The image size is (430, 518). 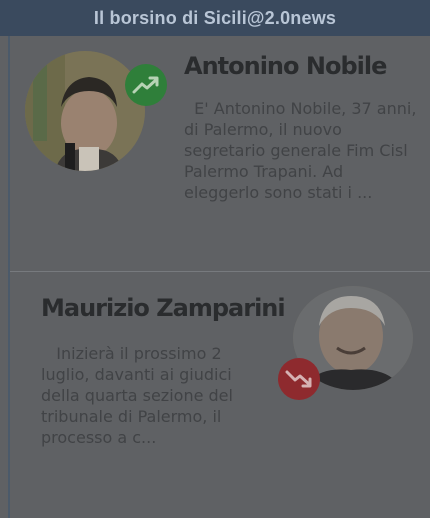 I want to click on trend-up-icon, so click(x=145, y=85).